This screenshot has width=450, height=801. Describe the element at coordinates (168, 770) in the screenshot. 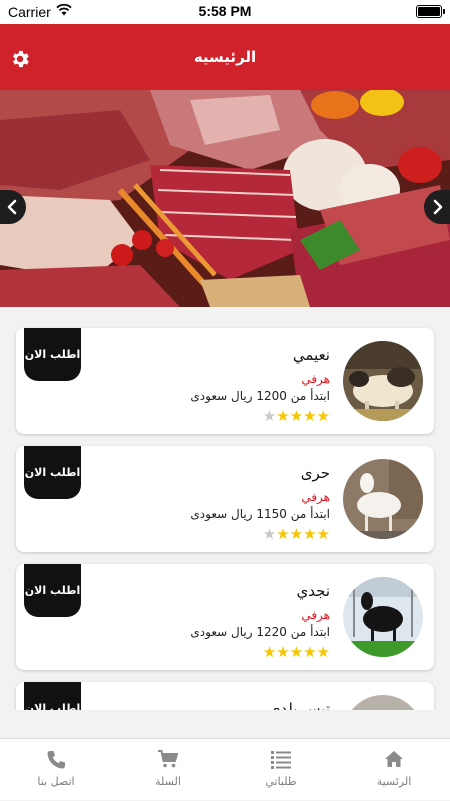

I see `tab-cart: السلة` at that location.